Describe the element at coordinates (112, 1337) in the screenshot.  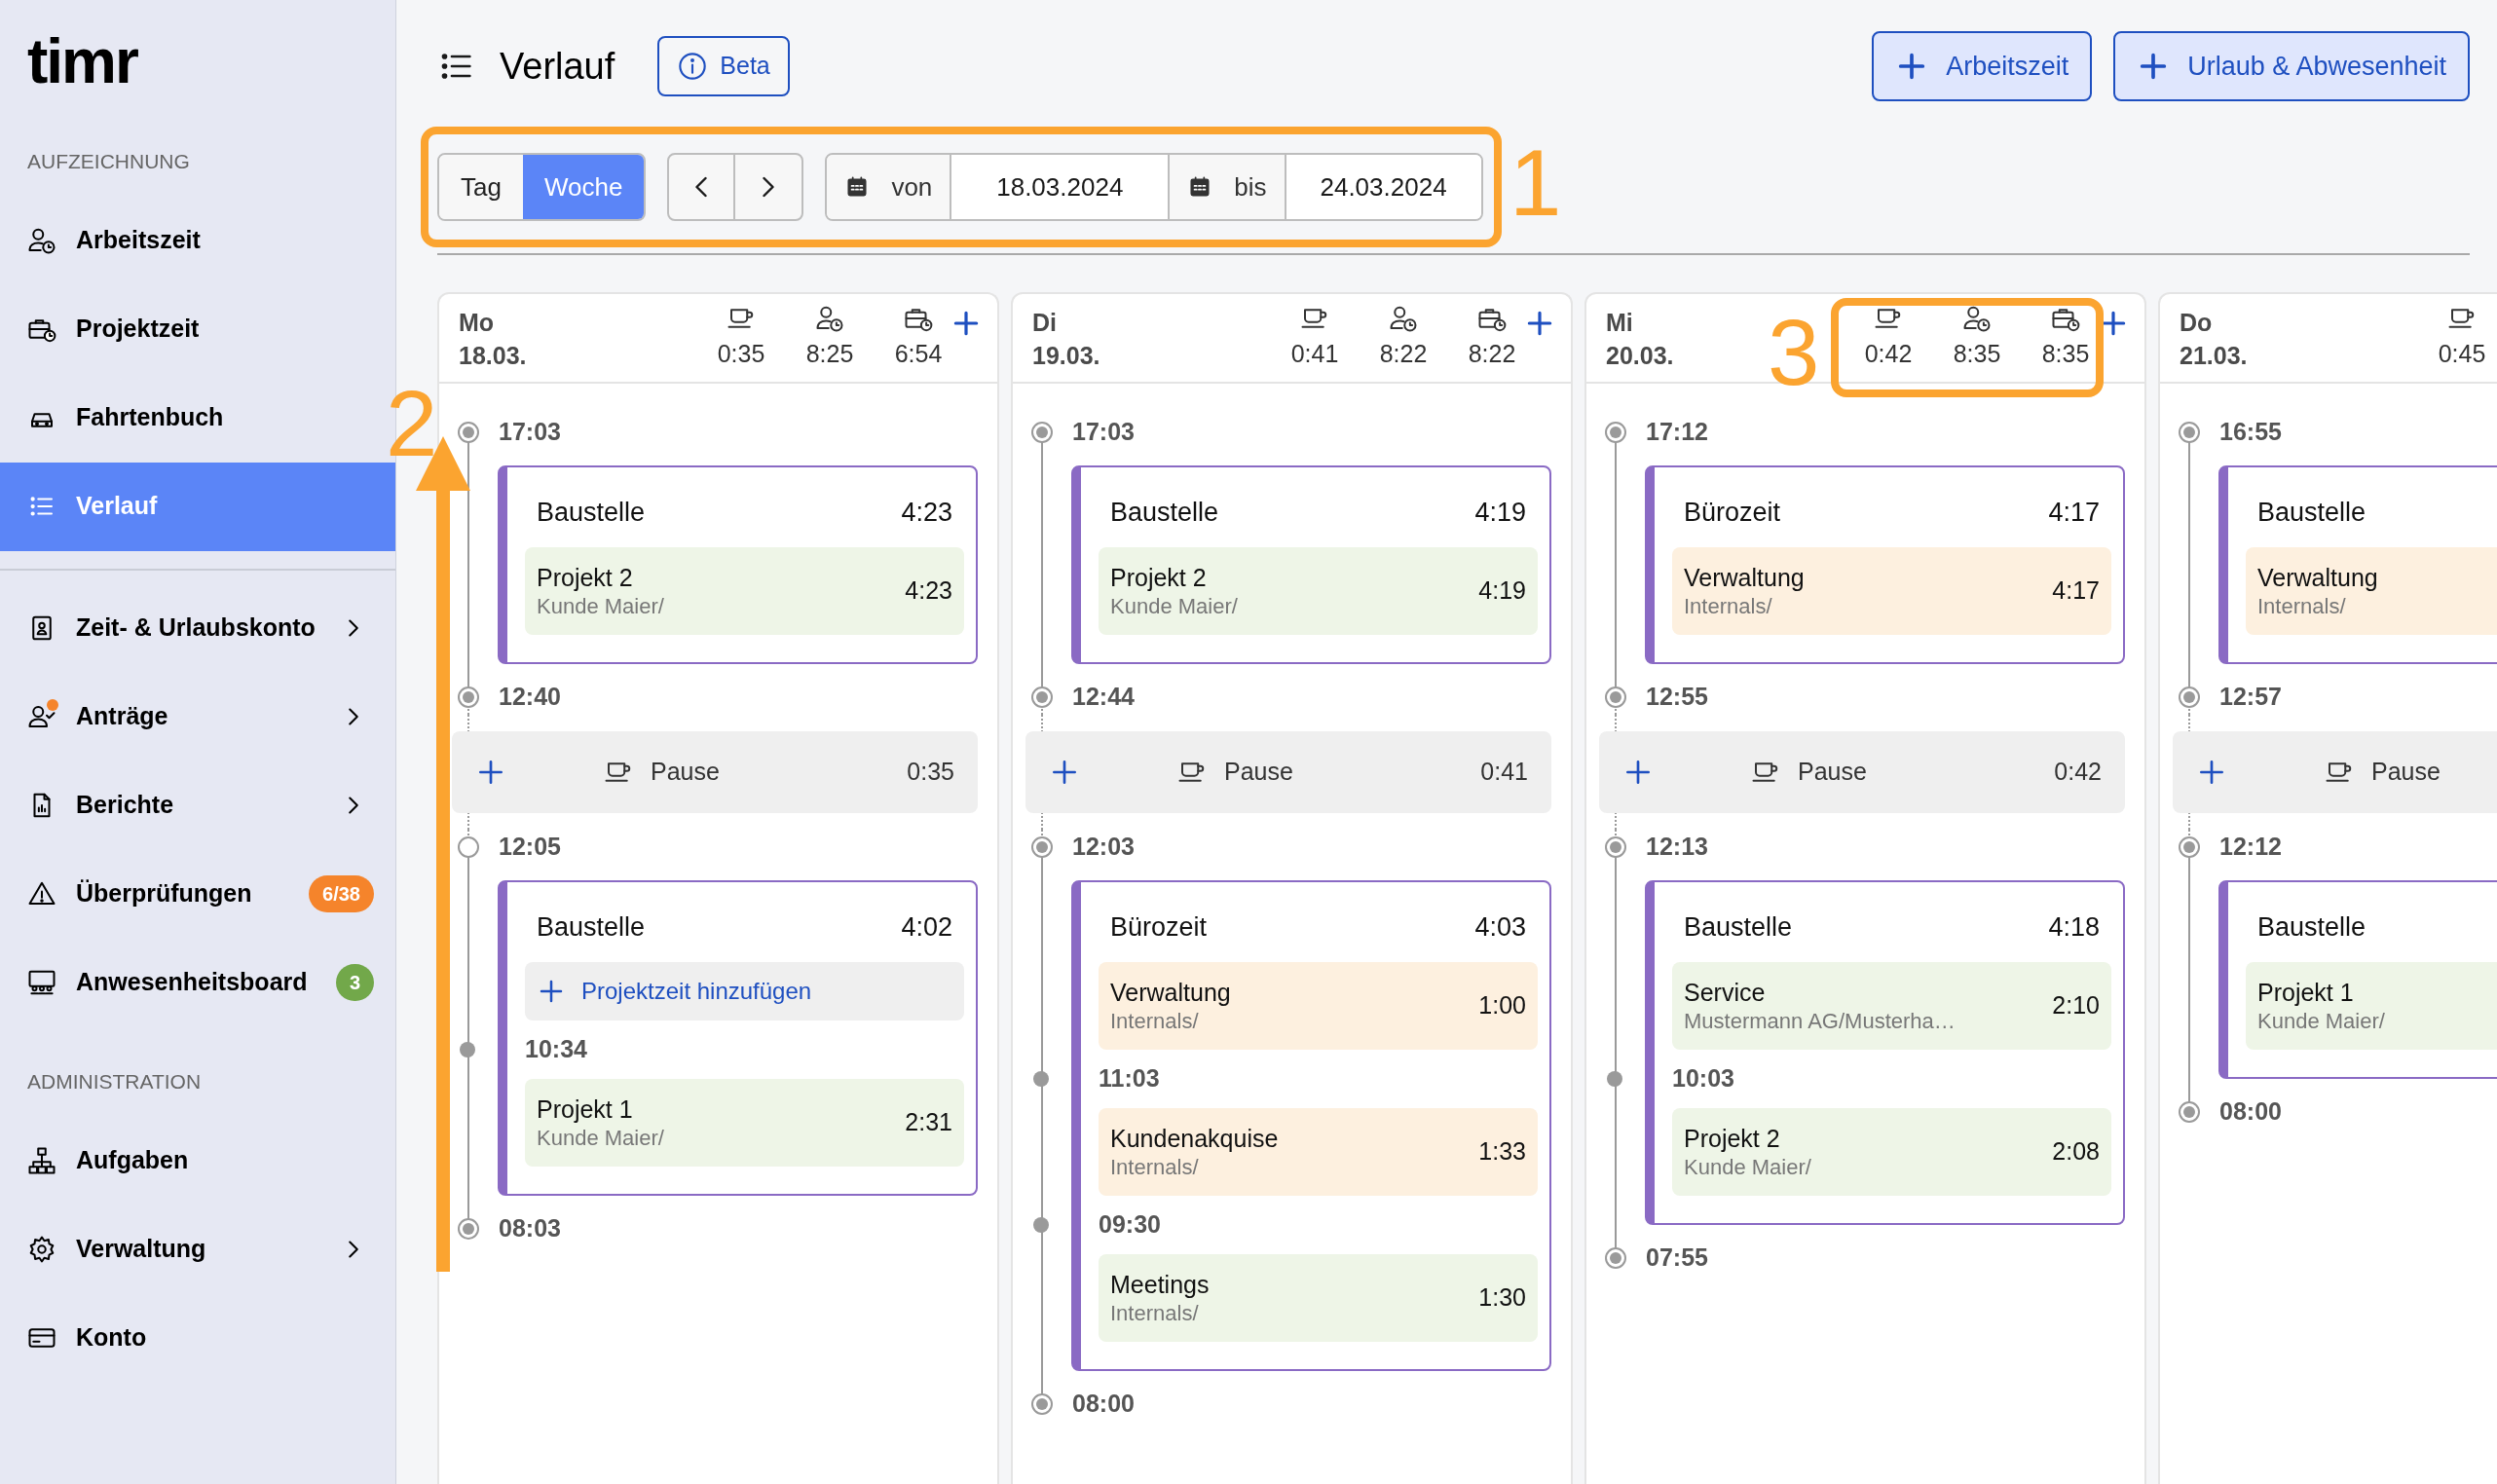
I see `nav-label: Konto` at that location.